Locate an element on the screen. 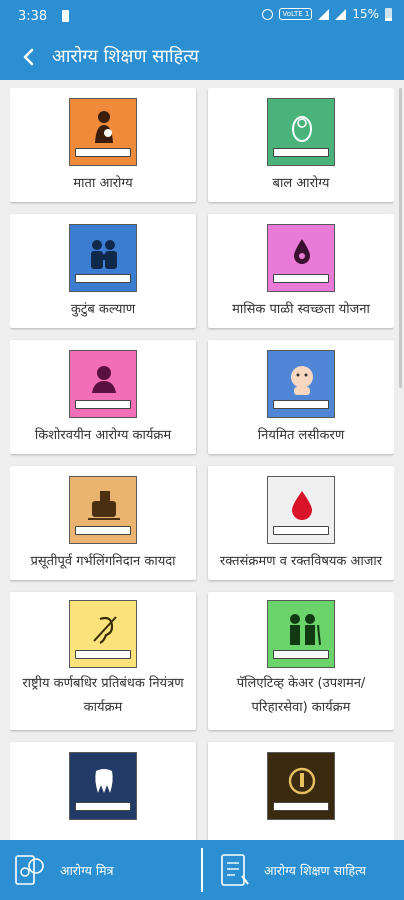 This screenshot has height=900, width=404. volte-badge: VoLTE 1 is located at coordinates (296, 14).